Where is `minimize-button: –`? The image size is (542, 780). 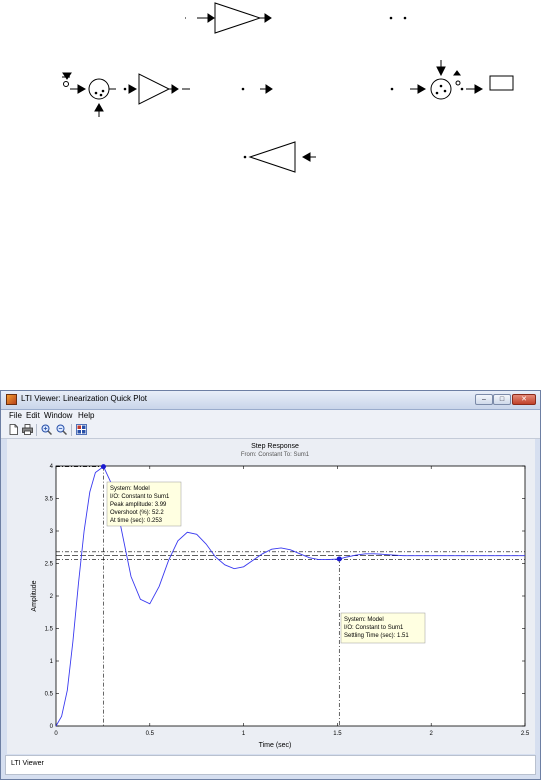
minimize-button: – is located at coordinates (484, 399).